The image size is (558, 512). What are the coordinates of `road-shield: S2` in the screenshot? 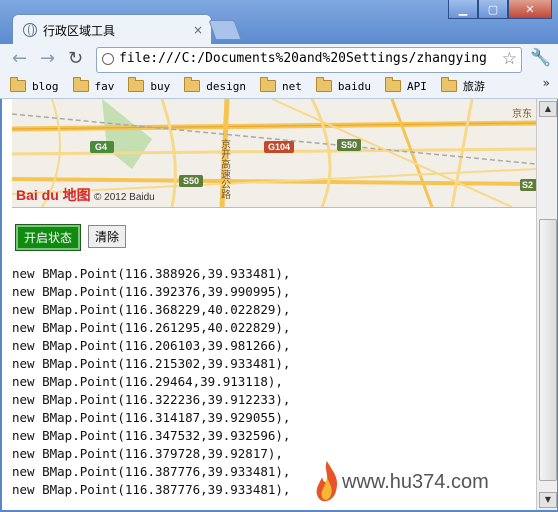 It's located at (528, 185).